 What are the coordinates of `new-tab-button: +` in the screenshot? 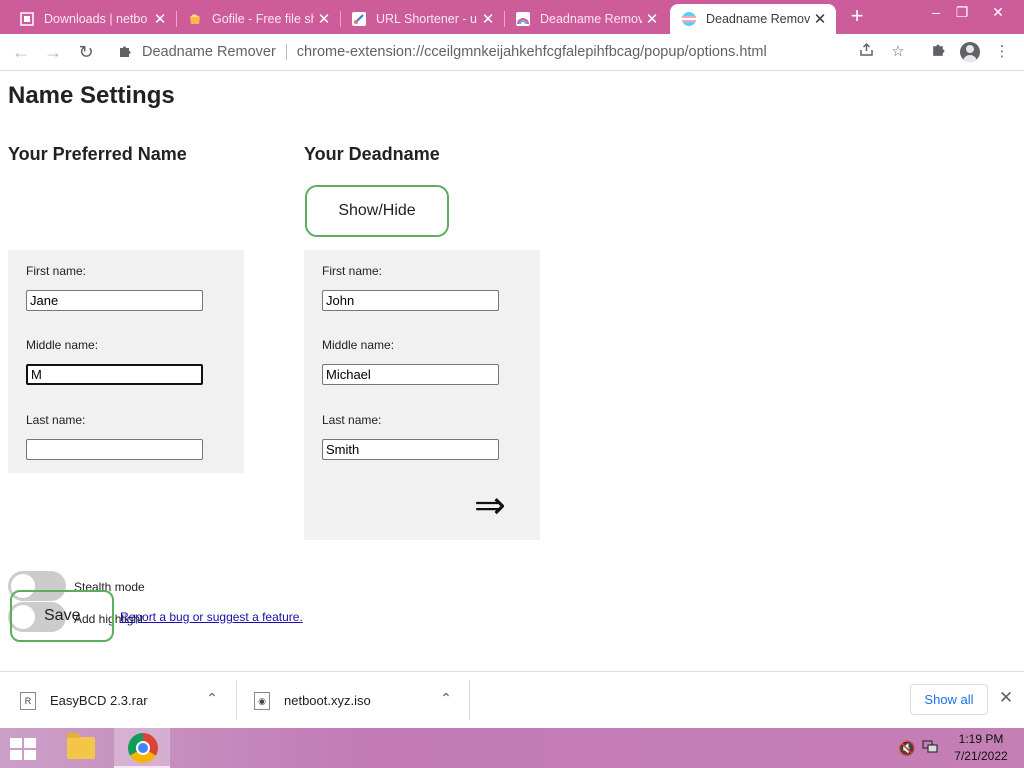 It's located at (857, 16).